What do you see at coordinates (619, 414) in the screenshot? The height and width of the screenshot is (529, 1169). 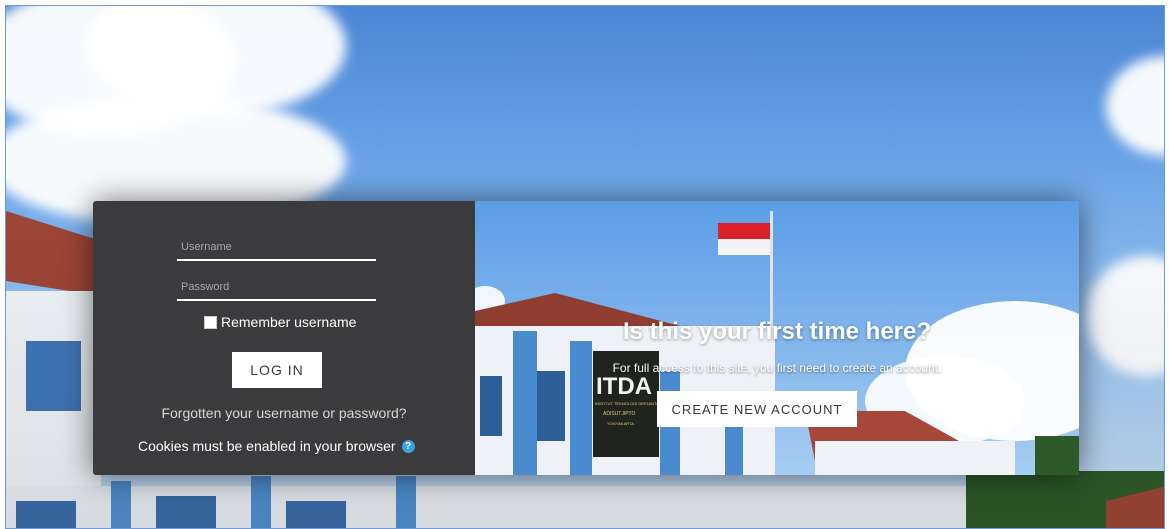 I see `sign-line2: ADISUTJIPTO` at bounding box center [619, 414].